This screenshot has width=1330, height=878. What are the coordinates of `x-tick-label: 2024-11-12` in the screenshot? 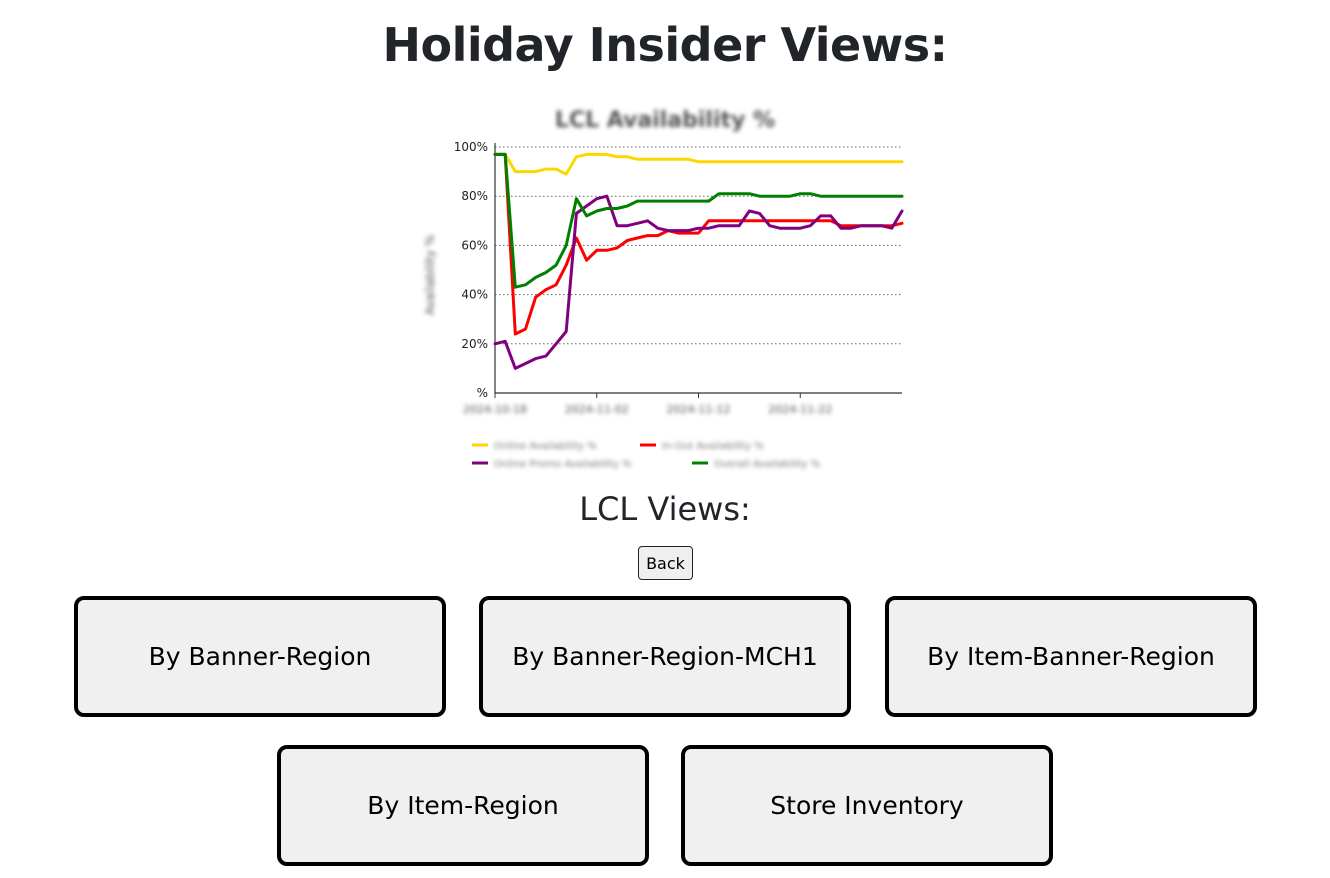 It's located at (699, 409).